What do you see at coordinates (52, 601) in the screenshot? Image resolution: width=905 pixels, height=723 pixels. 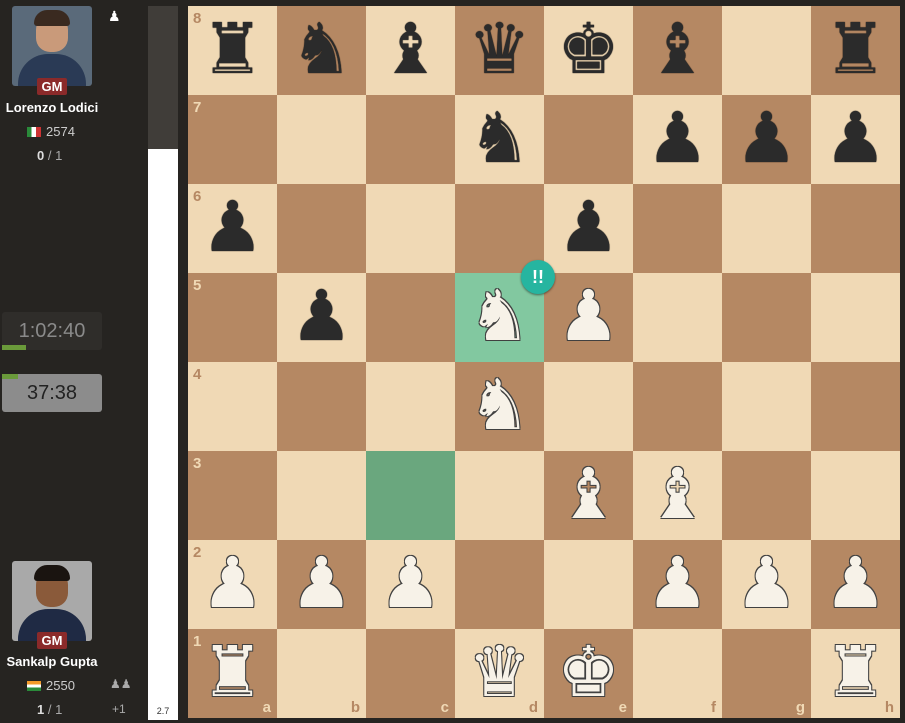 I see `bottom-player-avatar` at bounding box center [52, 601].